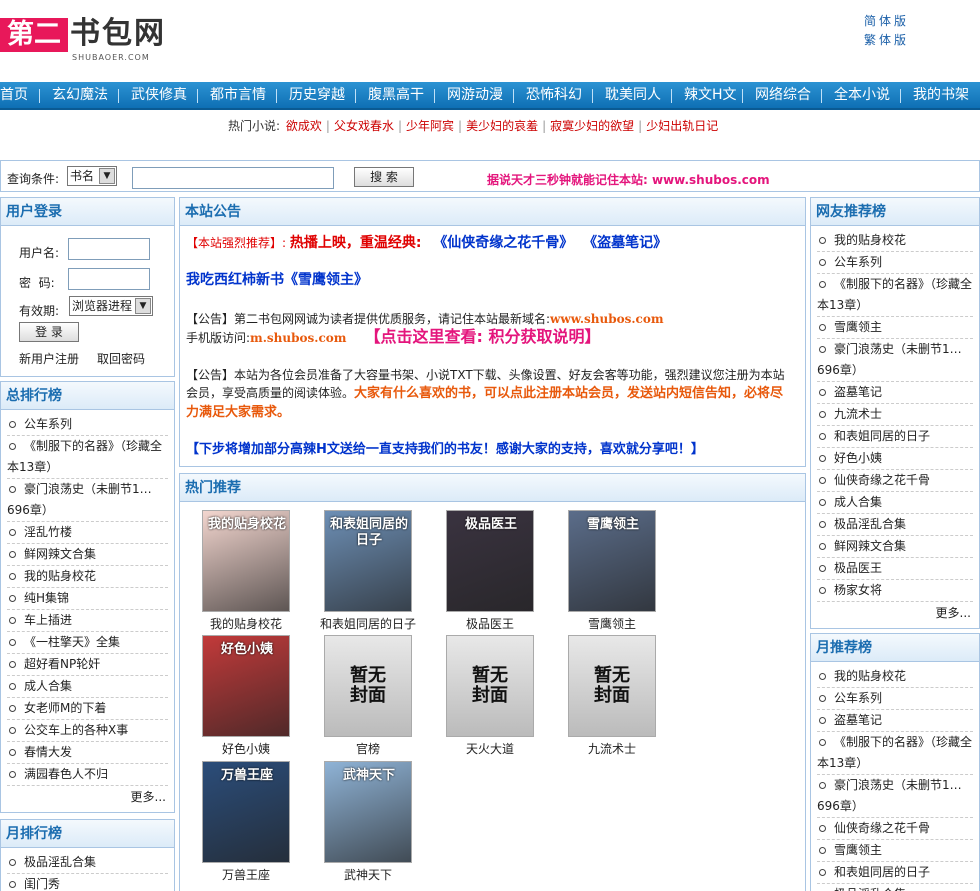  I want to click on list-item: 车上插进, so click(87, 621).